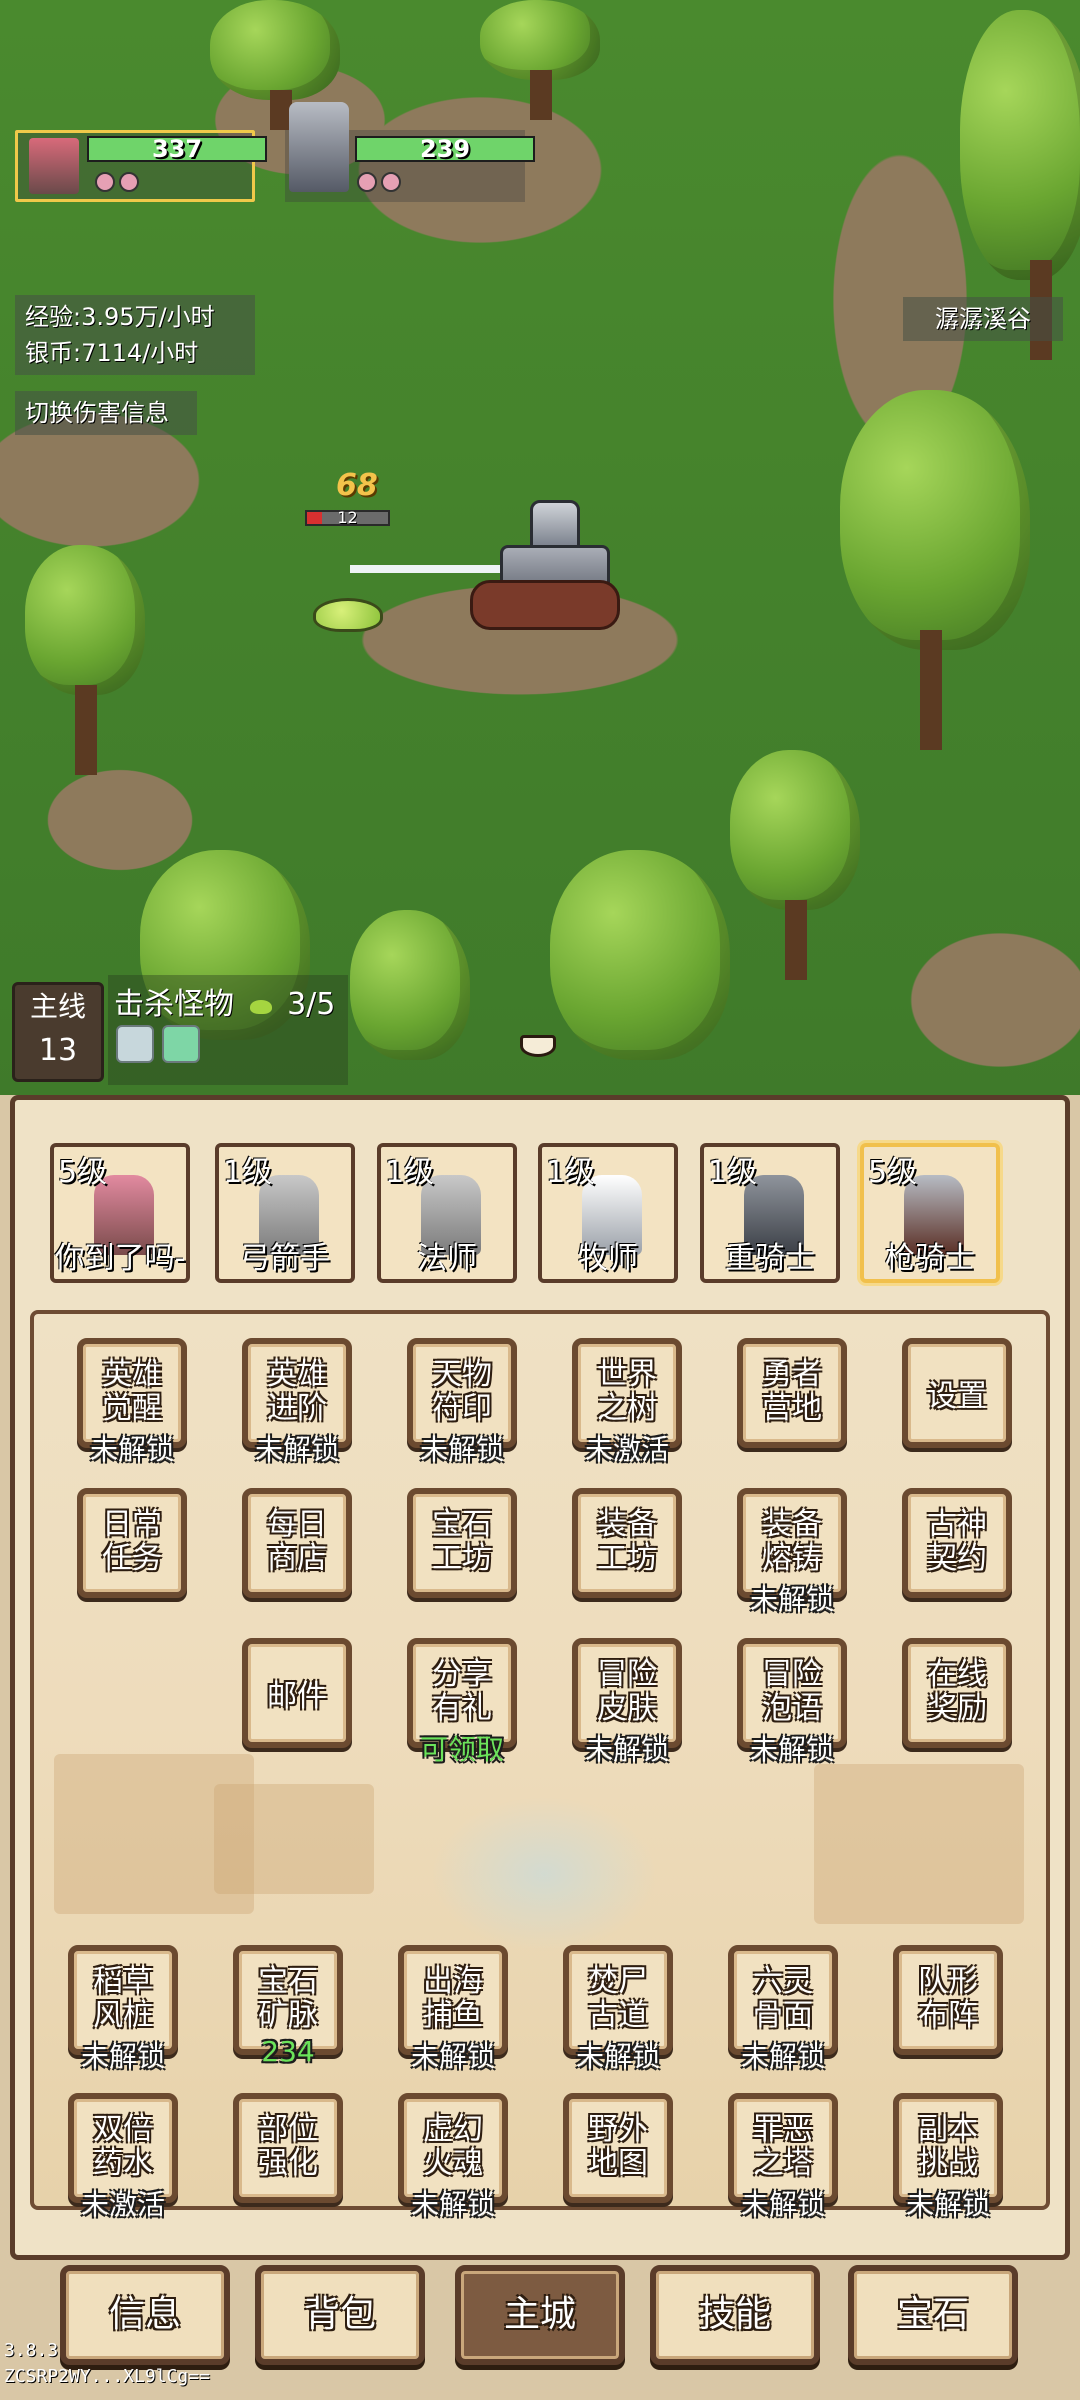 This screenshot has height=2400, width=1080. What do you see at coordinates (145, 2315) in the screenshot?
I see `nav-info: 信息` at bounding box center [145, 2315].